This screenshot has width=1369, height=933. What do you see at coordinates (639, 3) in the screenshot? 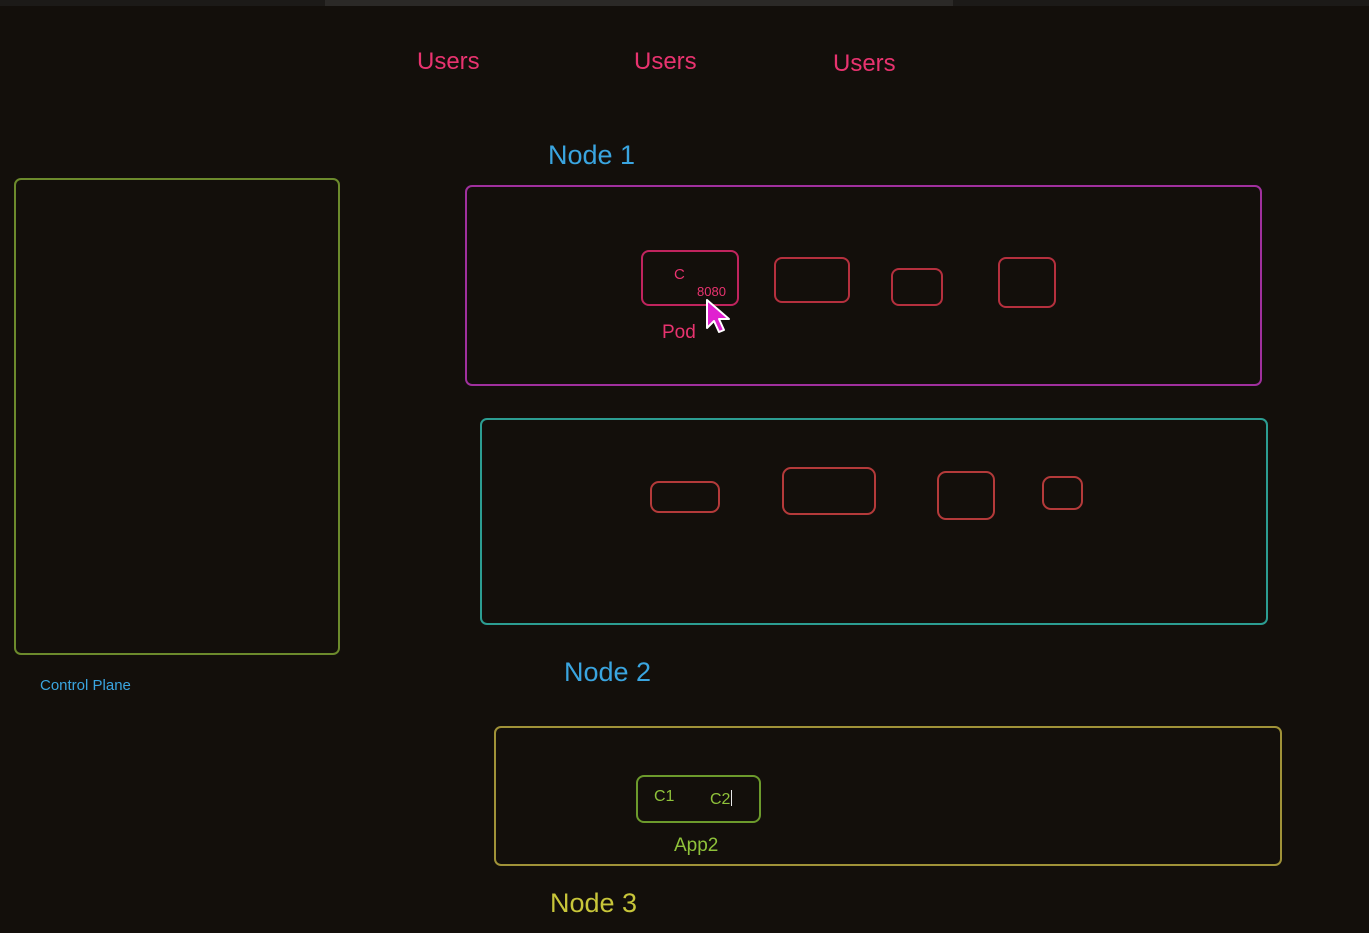
I see `toolbar-segment` at bounding box center [639, 3].